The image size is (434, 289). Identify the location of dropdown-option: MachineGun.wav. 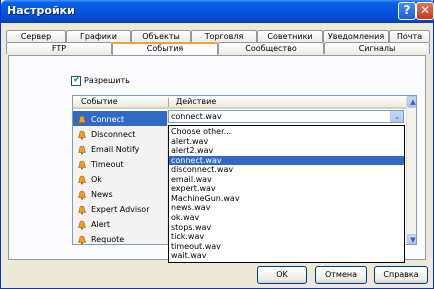
(286, 198).